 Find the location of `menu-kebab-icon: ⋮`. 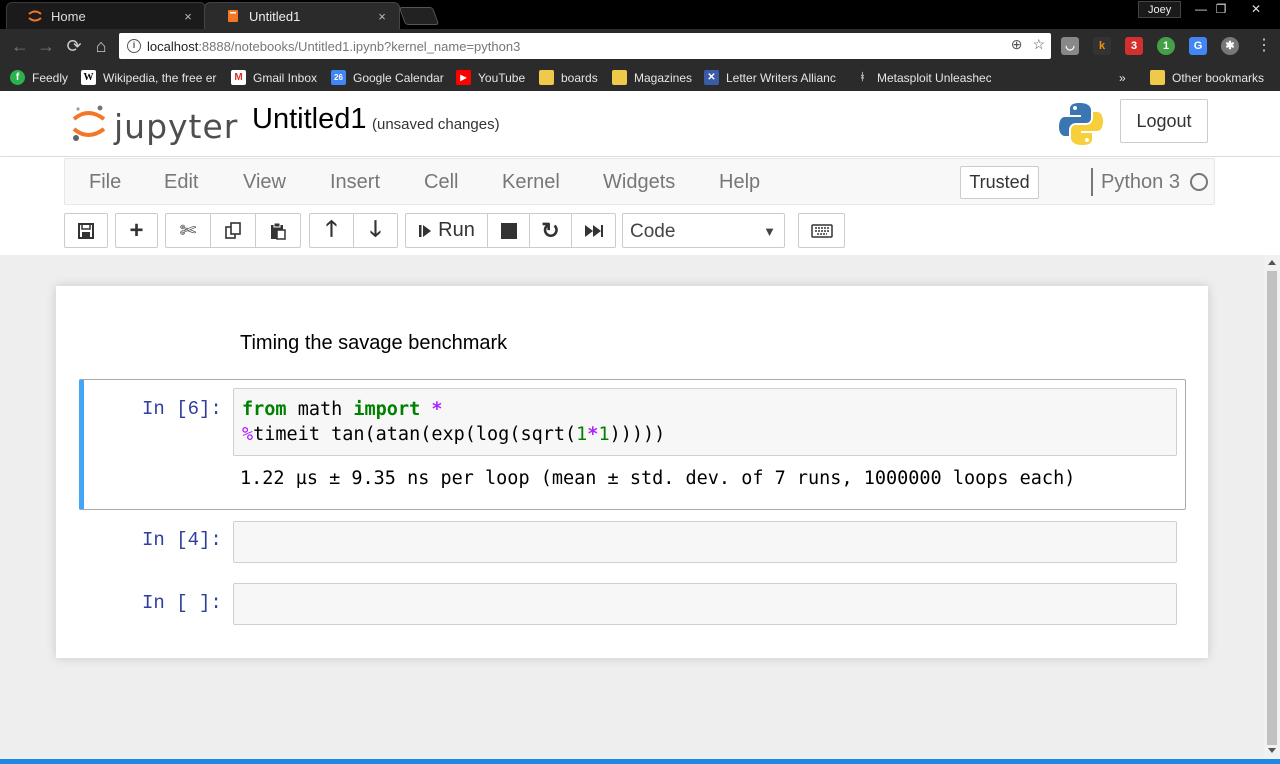

menu-kebab-icon: ⋮ is located at coordinates (1264, 46).